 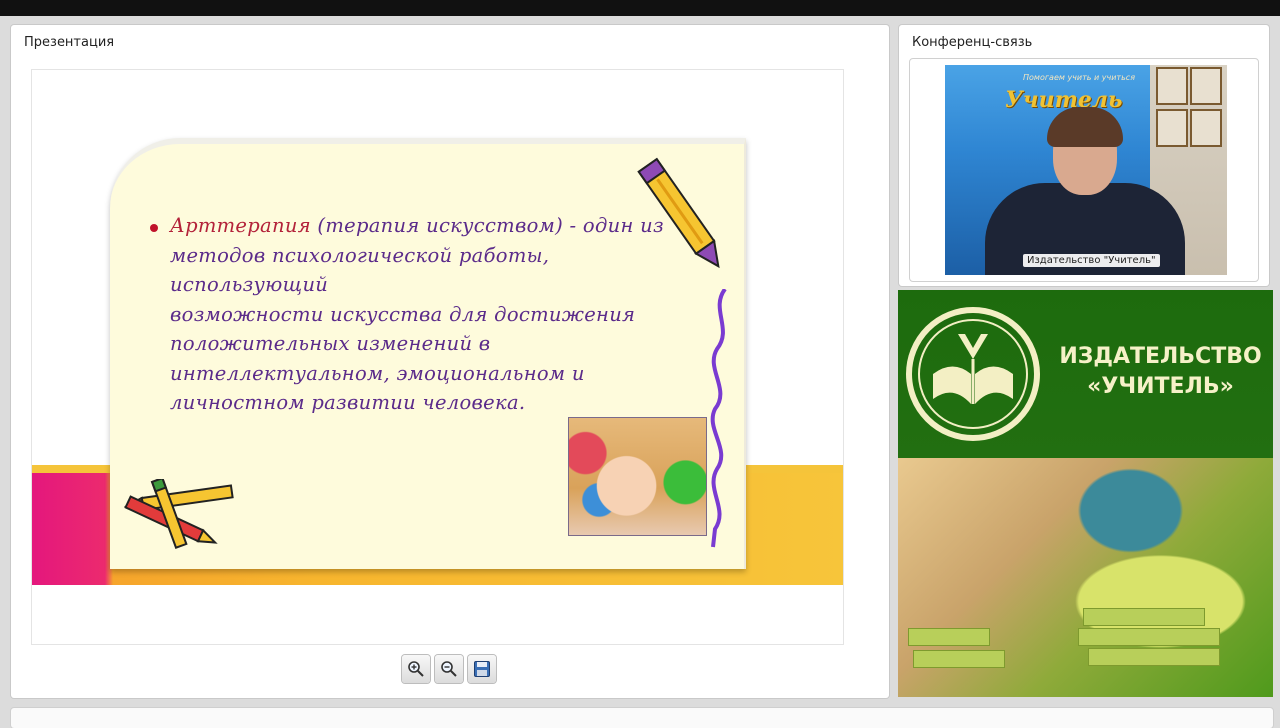 I want to click on slide-text-line: (терапия искусством) - один из, so click(x=487, y=225).